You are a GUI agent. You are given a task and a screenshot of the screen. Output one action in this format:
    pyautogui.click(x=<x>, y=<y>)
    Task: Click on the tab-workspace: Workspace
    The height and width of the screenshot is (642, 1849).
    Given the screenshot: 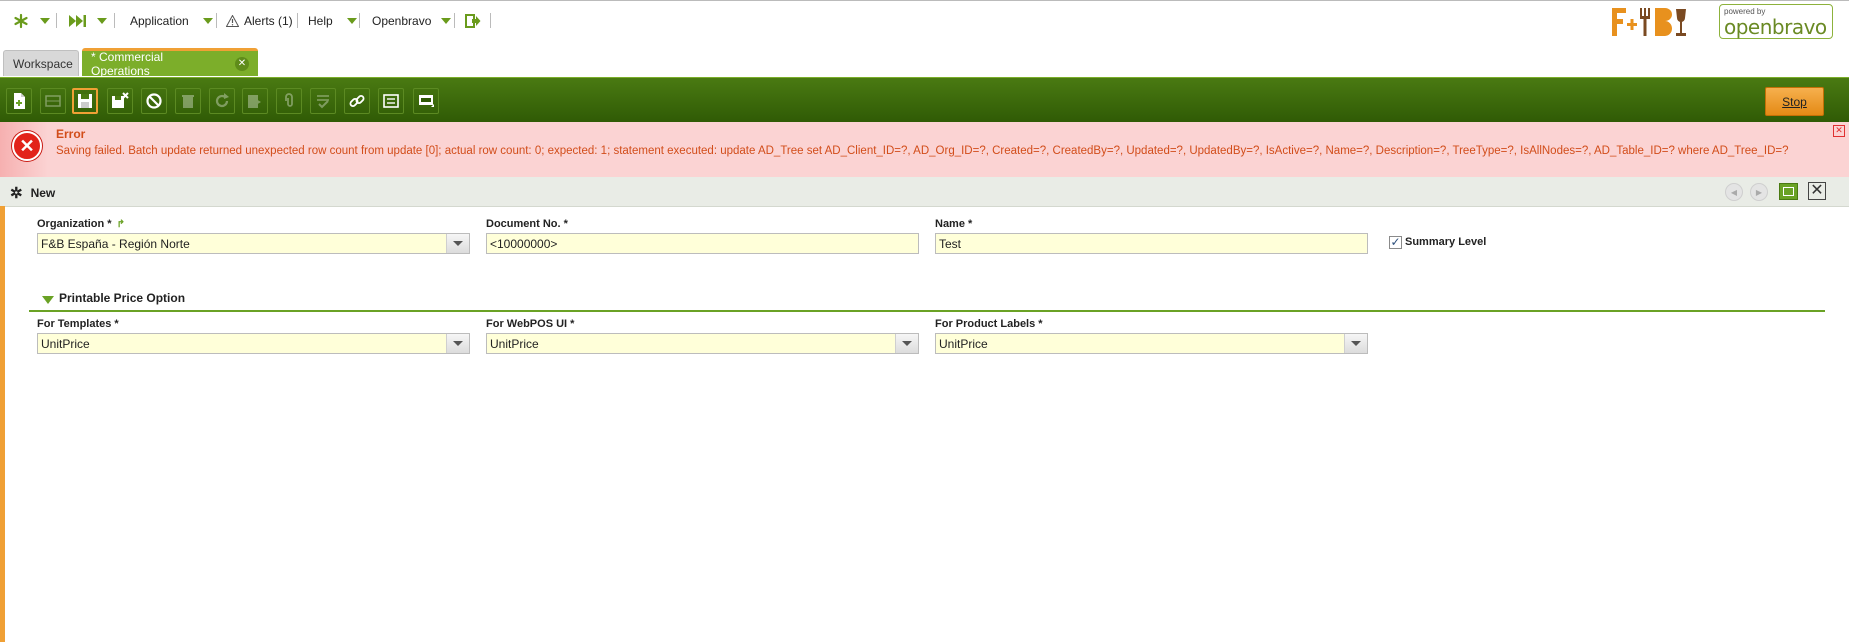 What is the action you would take?
    pyautogui.click(x=41, y=63)
    